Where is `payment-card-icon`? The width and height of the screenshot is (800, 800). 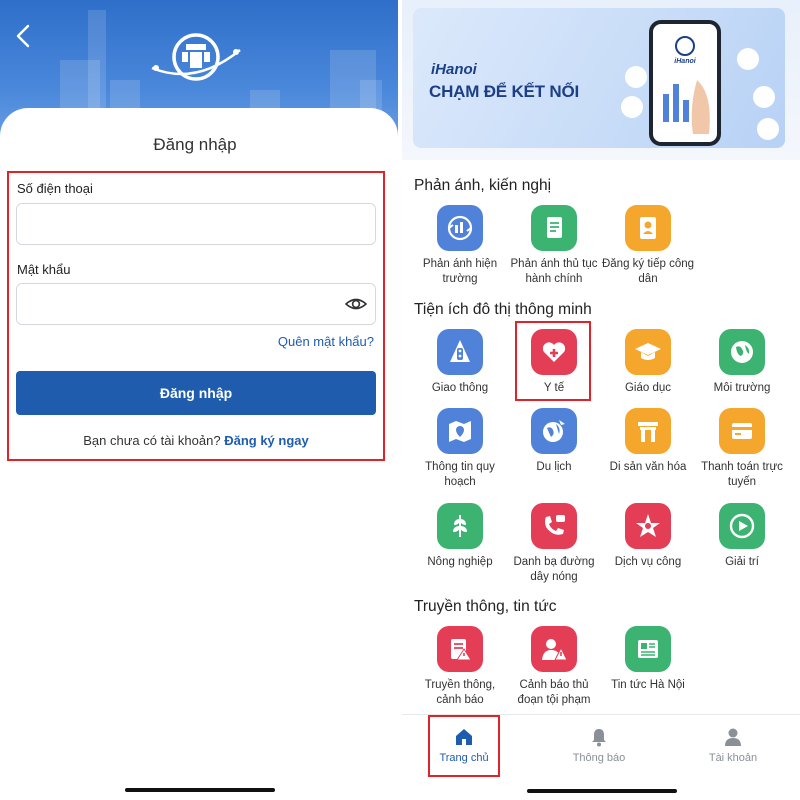
payment-card-icon is located at coordinates (742, 431).